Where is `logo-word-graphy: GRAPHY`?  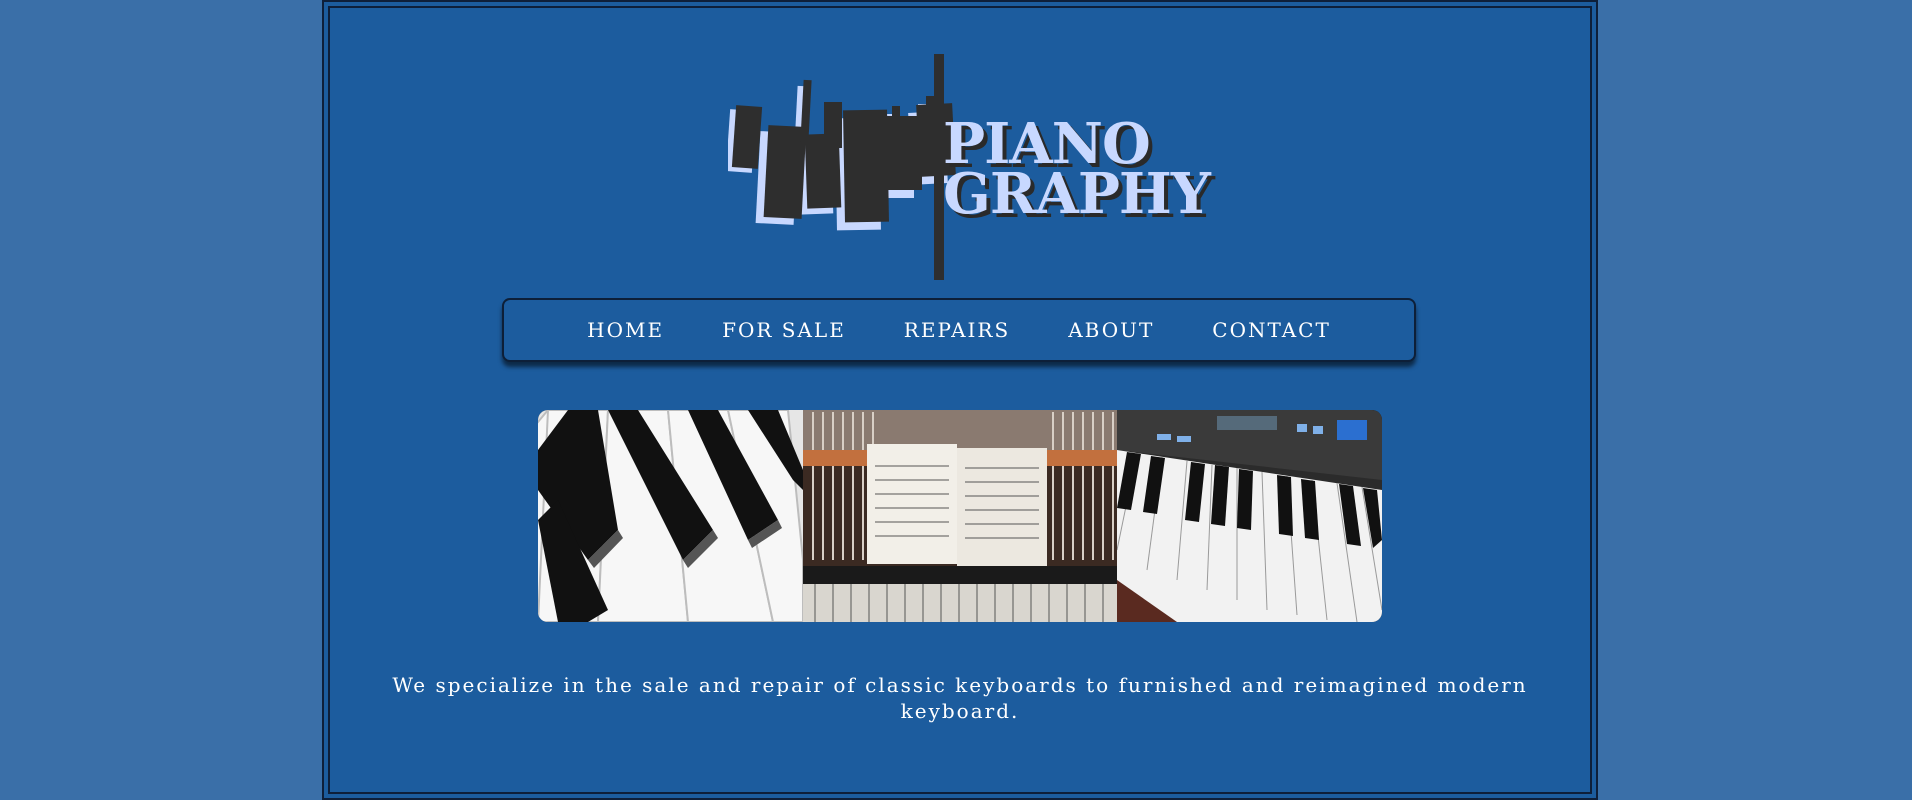
logo-word-graphy: GRAPHY is located at coordinates (1077, 194).